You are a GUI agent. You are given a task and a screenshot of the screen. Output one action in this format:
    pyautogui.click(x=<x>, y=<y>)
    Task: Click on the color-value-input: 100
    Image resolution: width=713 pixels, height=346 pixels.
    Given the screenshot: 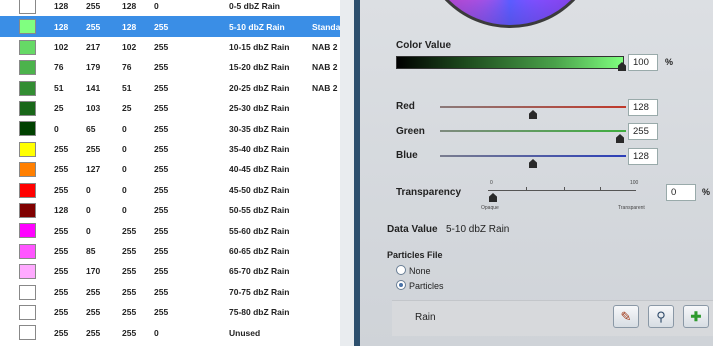 What is the action you would take?
    pyautogui.click(x=643, y=62)
    